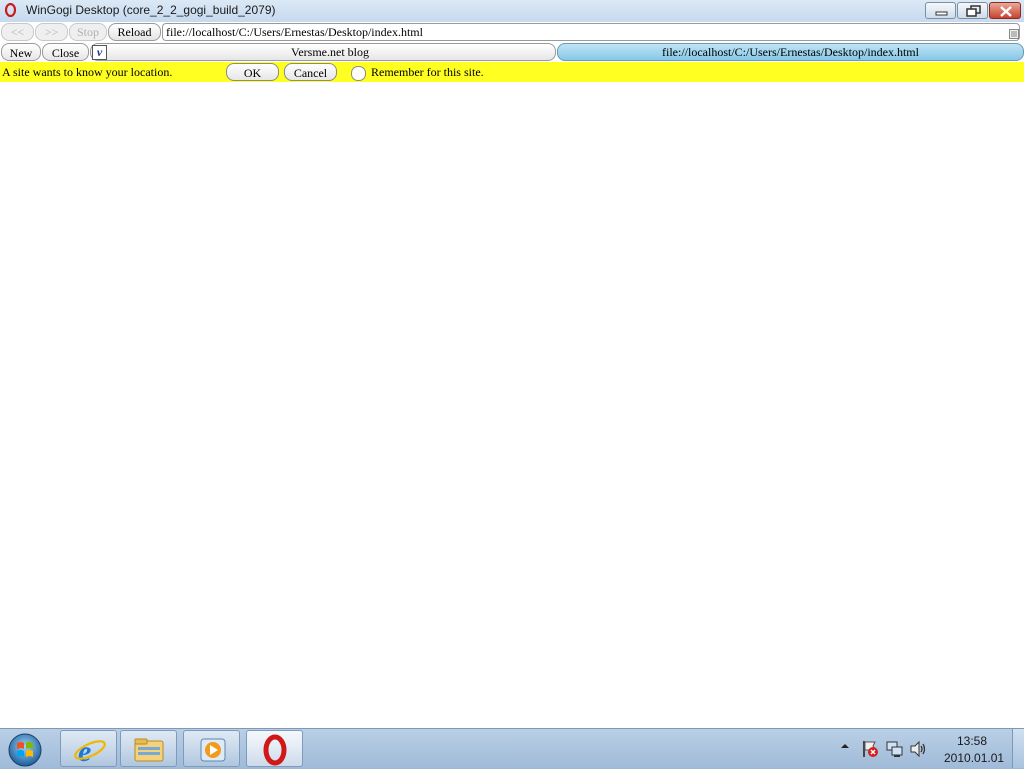 Image resolution: width=1024 pixels, height=769 pixels. Describe the element at coordinates (330, 52) in the screenshot. I see `tab-label: Versme.net blog` at that location.